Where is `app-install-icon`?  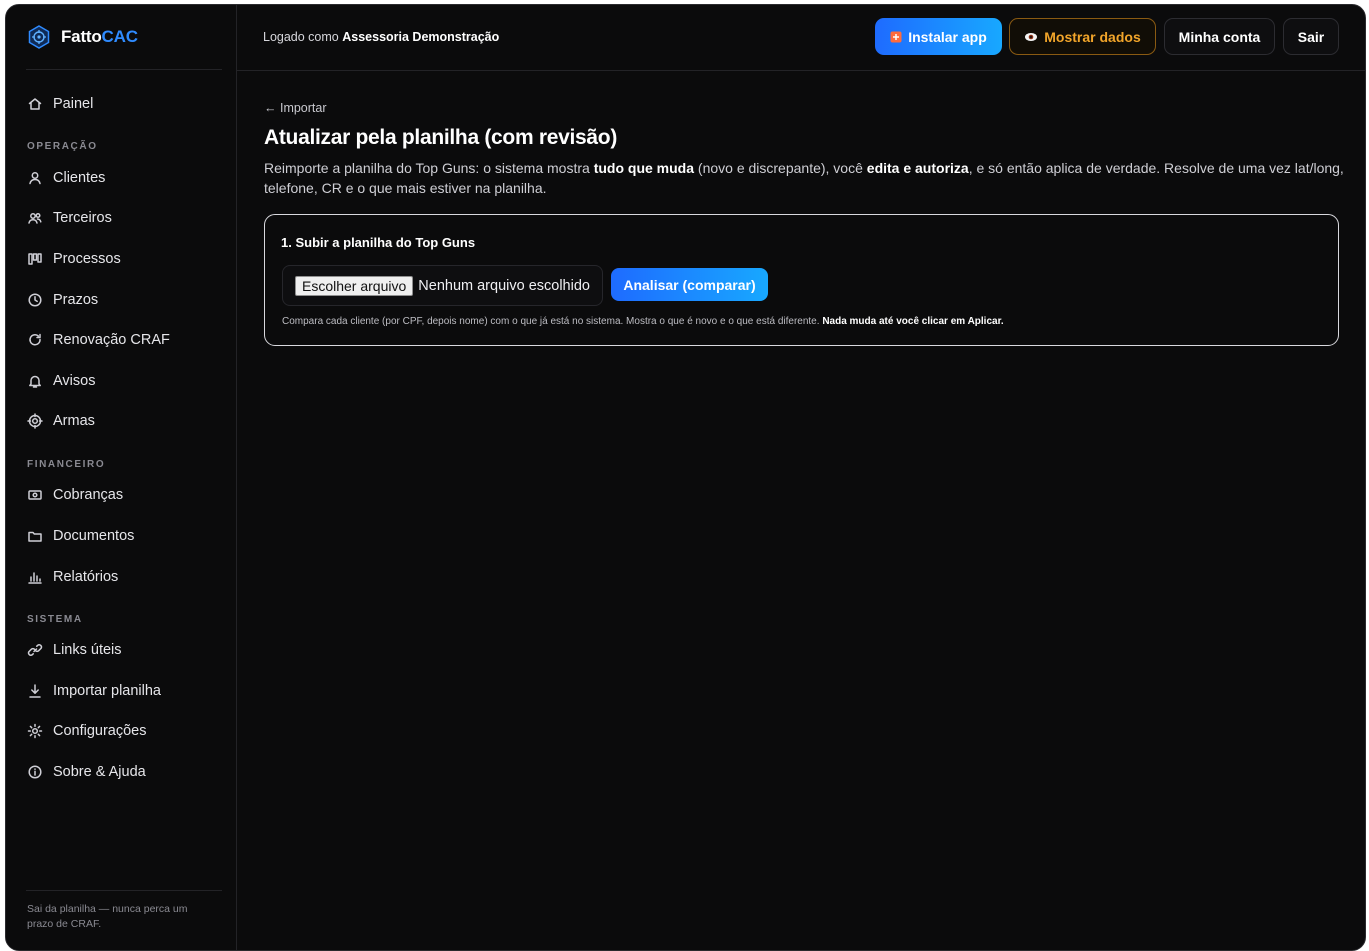
app-install-icon is located at coordinates (896, 36).